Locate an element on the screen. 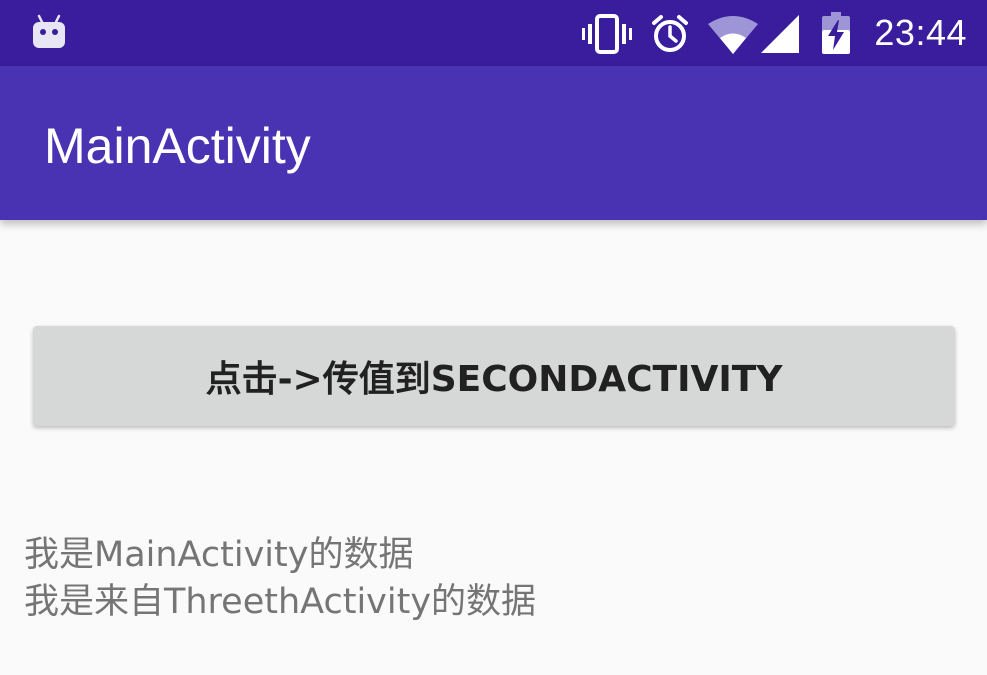 Image resolution: width=987 pixels, height=675 pixels. pass-value-button: 点击->传值到SECONDACTIVITY is located at coordinates (494, 376).